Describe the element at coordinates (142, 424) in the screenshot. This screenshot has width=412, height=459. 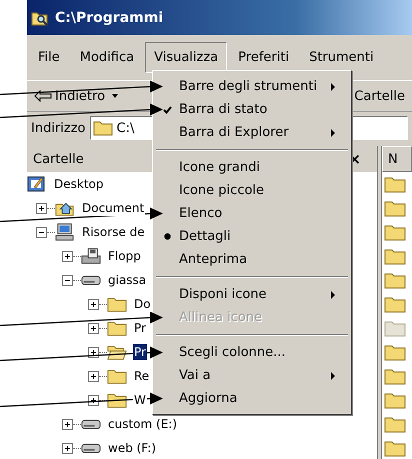
I see `tree-item: custom (E:)` at that location.